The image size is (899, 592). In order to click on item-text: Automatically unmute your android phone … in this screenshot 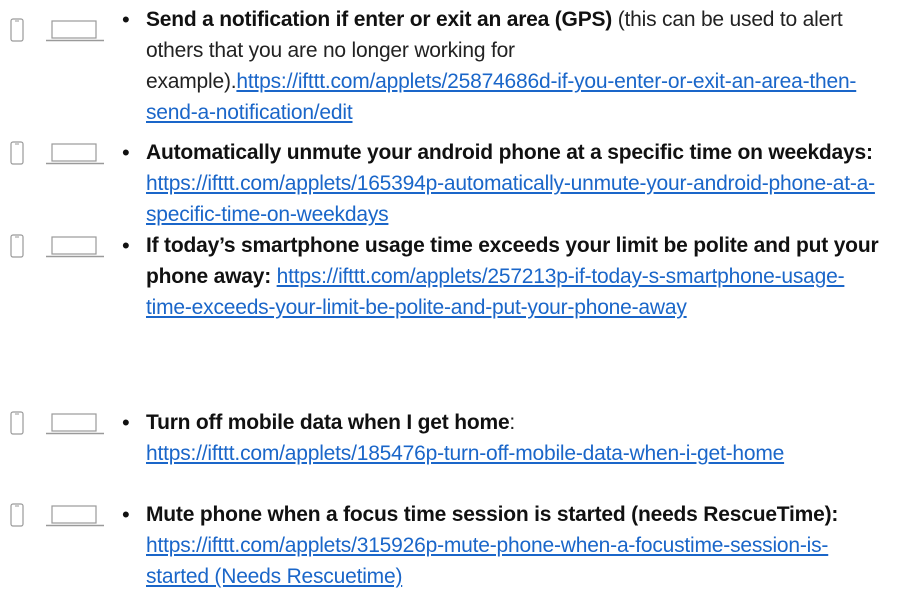, I will do `click(517, 183)`.